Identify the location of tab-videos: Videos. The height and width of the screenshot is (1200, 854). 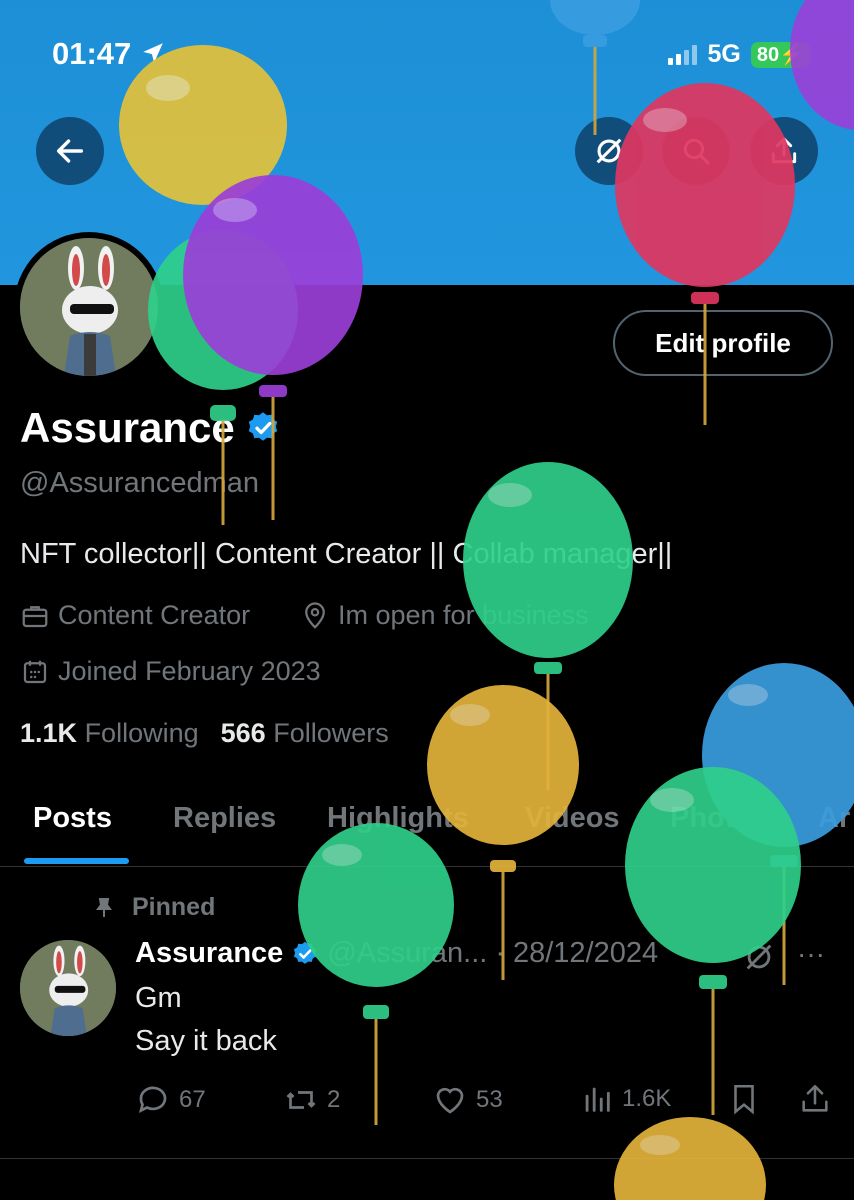
(572, 818).